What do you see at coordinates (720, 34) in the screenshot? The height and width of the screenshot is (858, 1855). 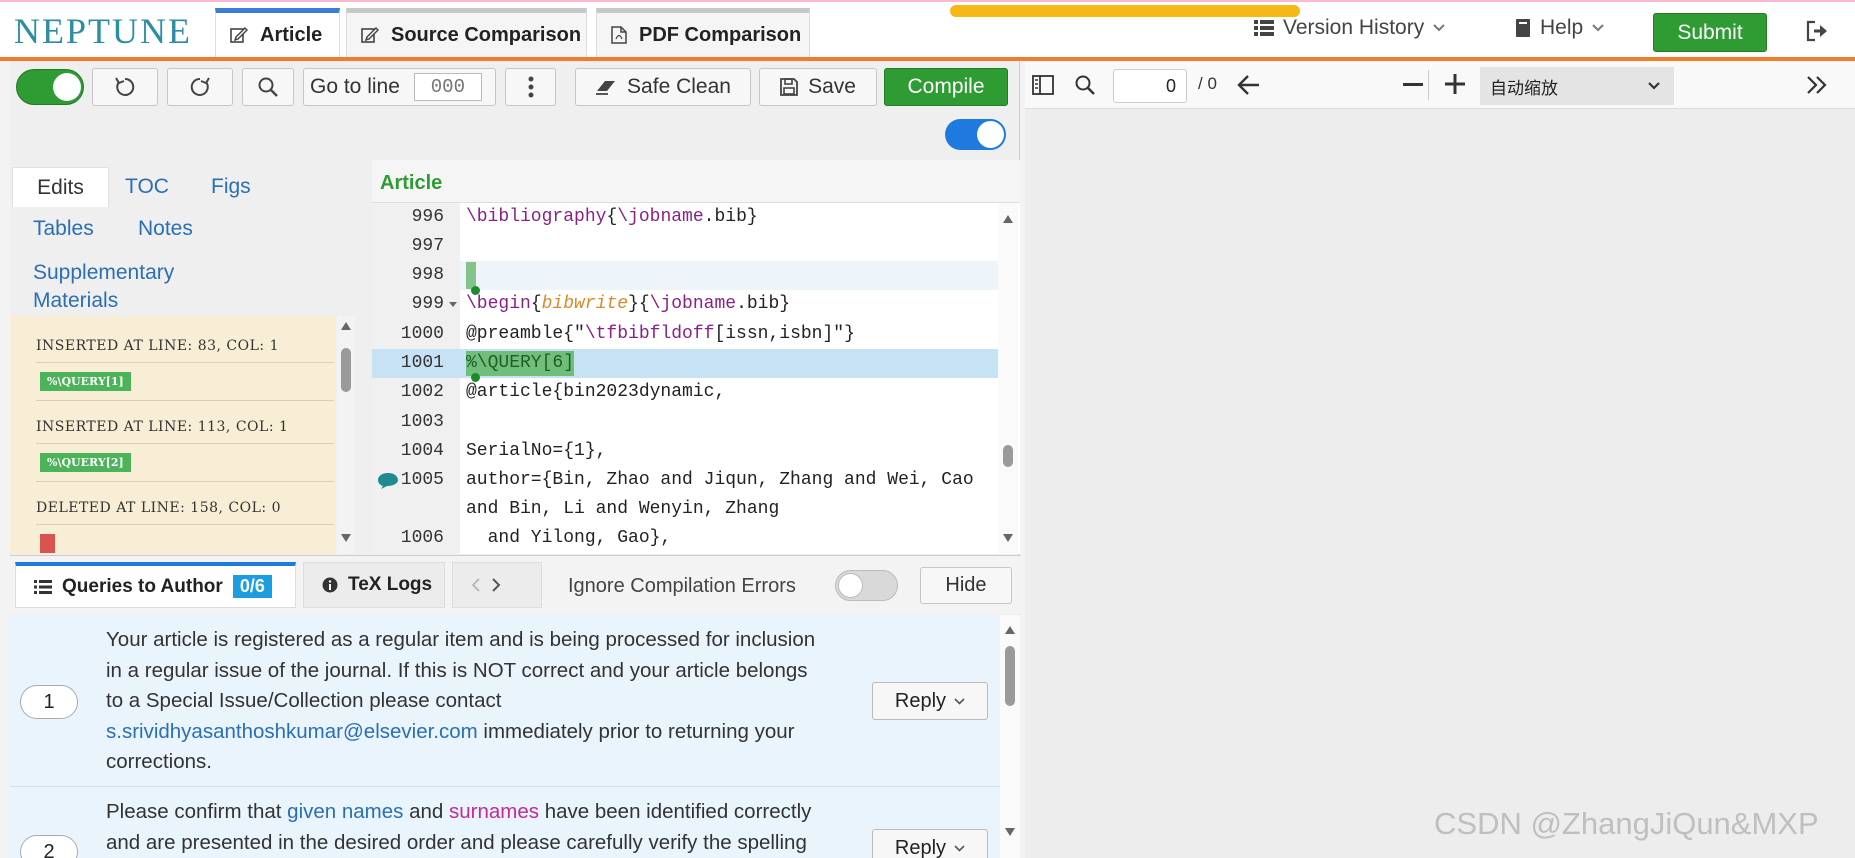 I see `tab-pdf-comparison-label: PDF Comparison` at bounding box center [720, 34].